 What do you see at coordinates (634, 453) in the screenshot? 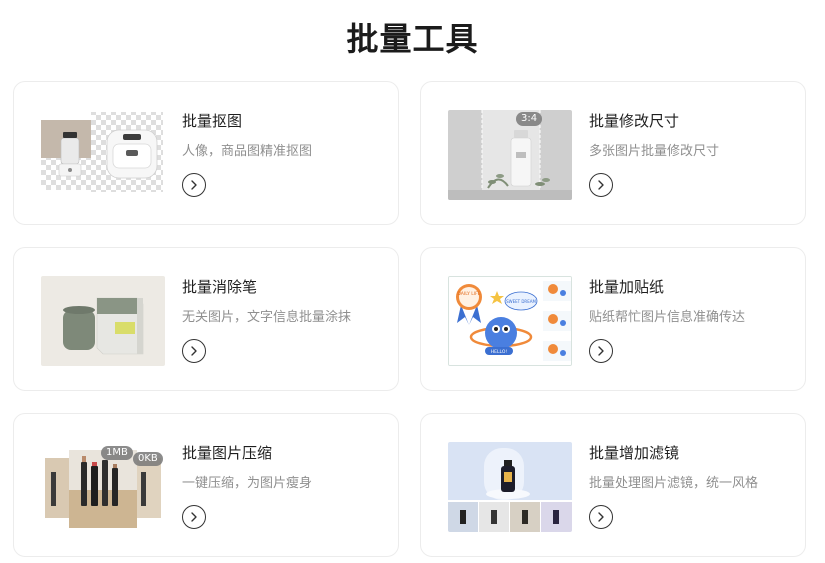
I see `card-title: 批量增加滤镜` at bounding box center [634, 453].